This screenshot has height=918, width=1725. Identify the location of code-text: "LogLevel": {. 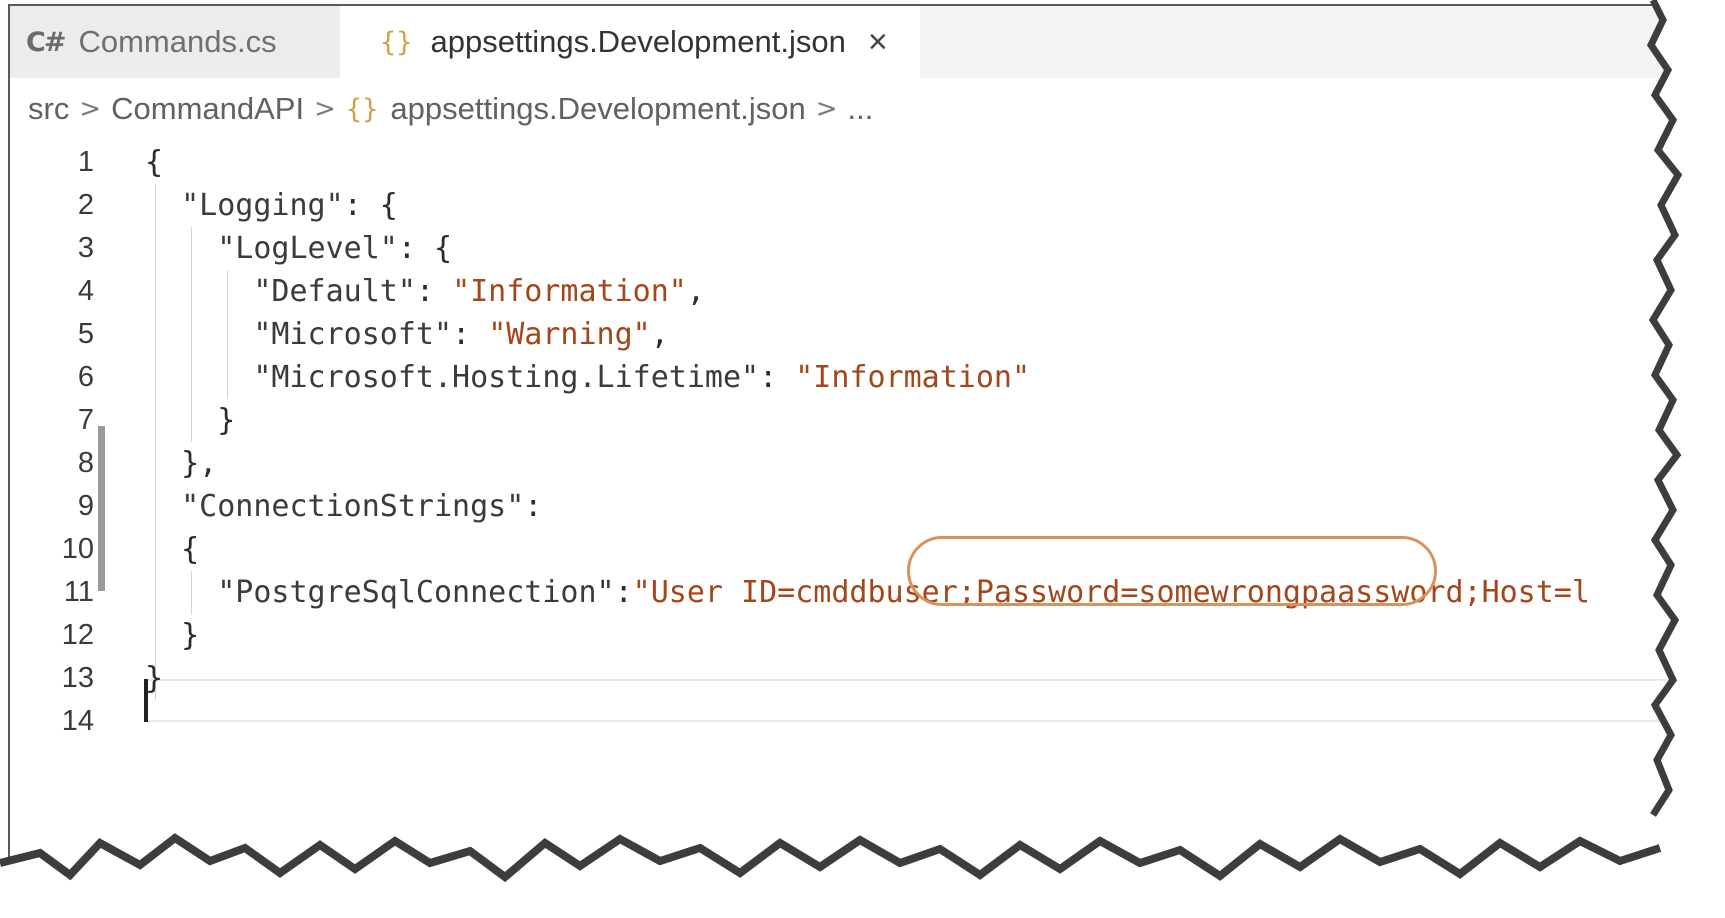
(335, 248).